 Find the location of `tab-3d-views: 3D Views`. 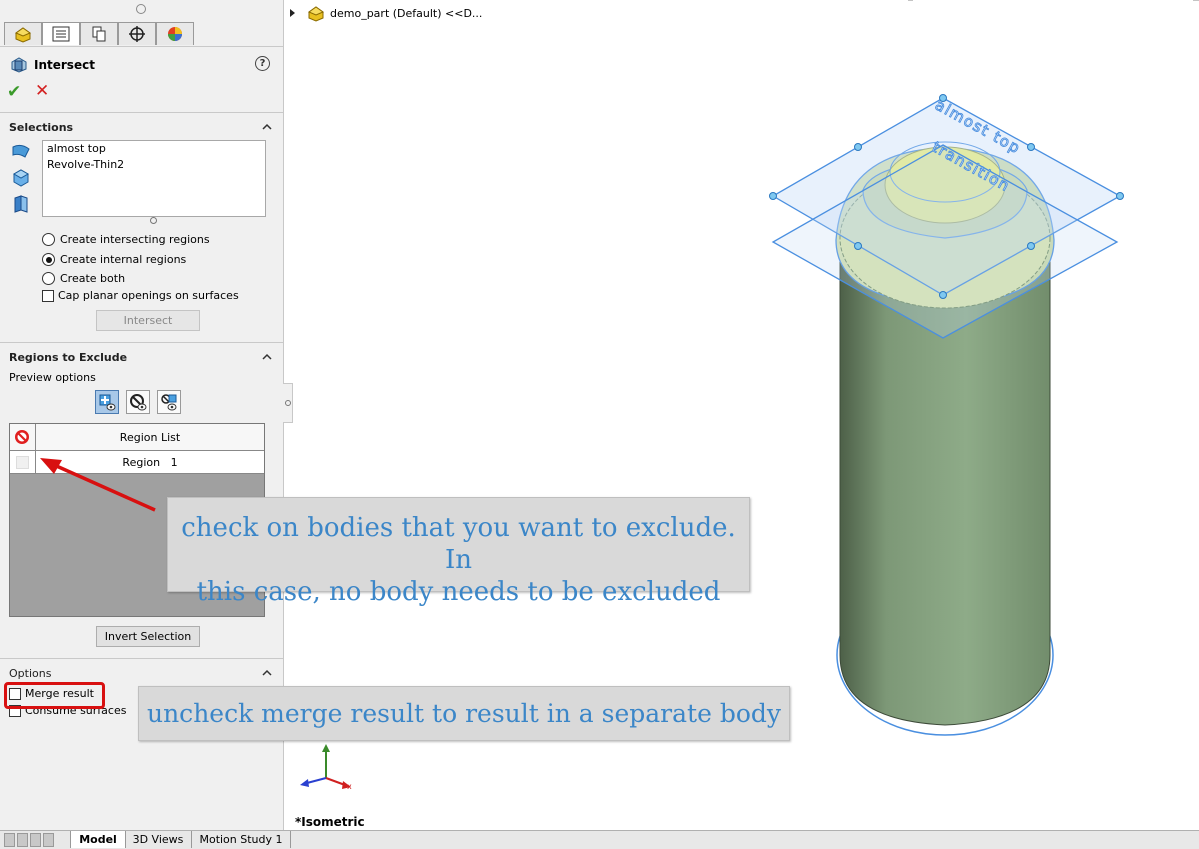

tab-3d-views: 3D Views is located at coordinates (158, 839).